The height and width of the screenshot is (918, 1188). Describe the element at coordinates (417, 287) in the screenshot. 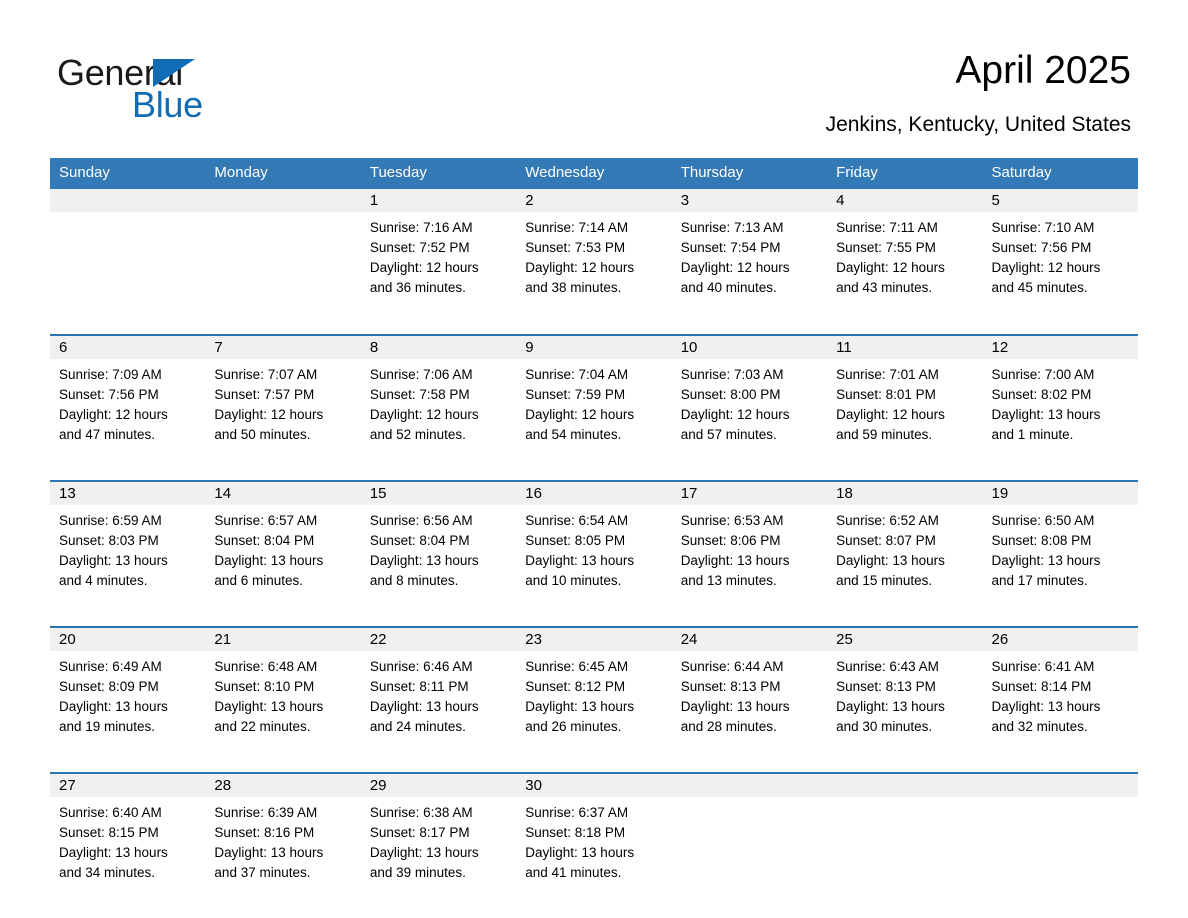

I see `daylight-line2-text: and 36 minutes.` at that location.